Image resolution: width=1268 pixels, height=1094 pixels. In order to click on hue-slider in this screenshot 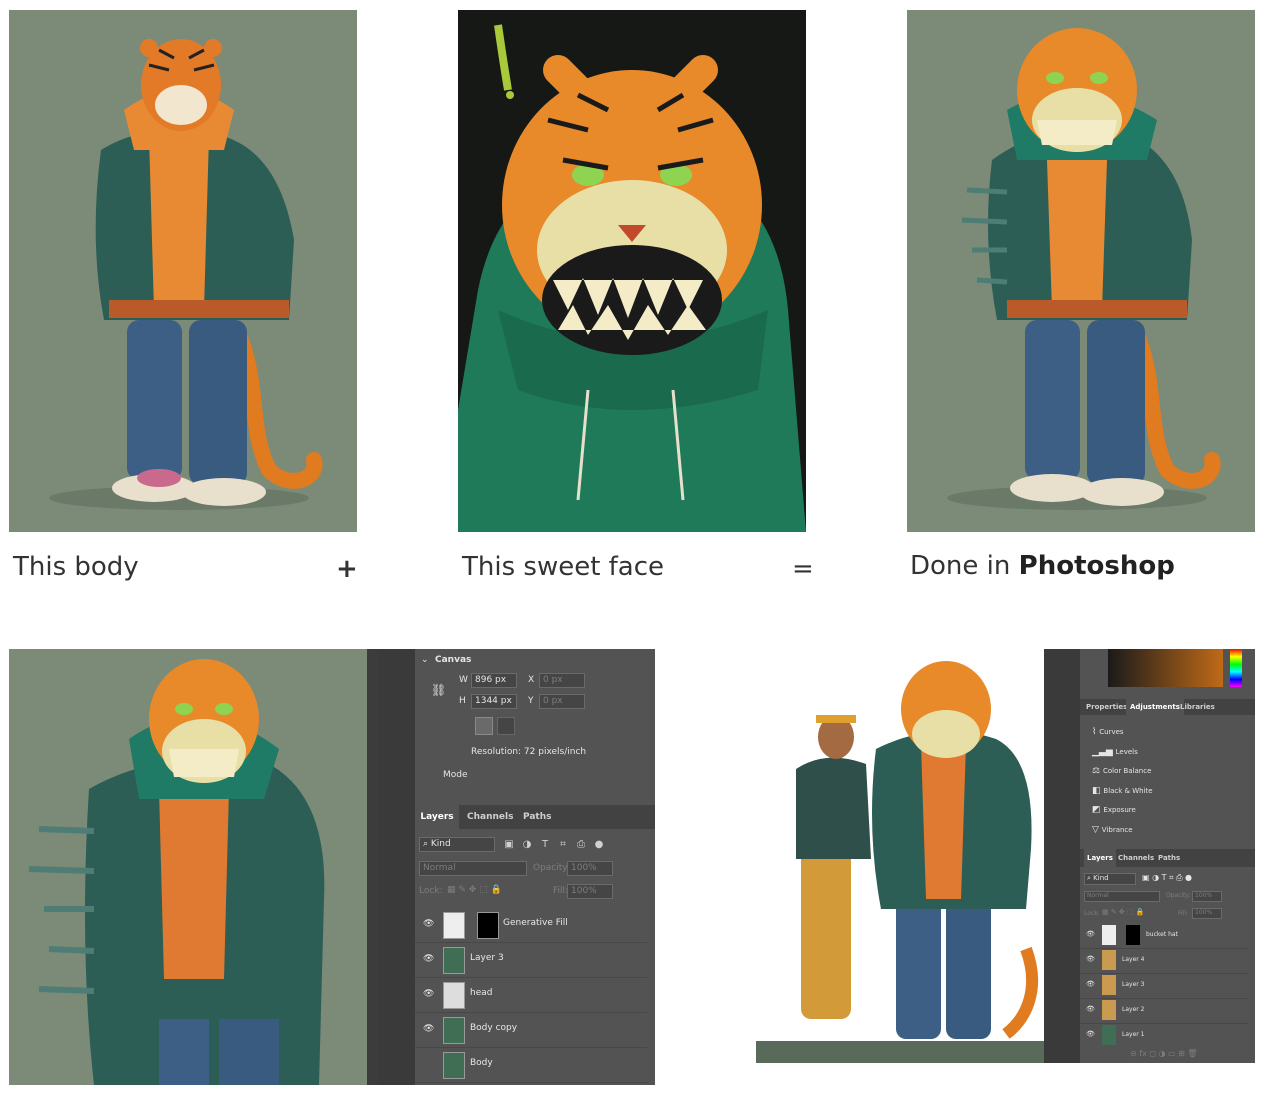, I will do `click(1236, 668)`.